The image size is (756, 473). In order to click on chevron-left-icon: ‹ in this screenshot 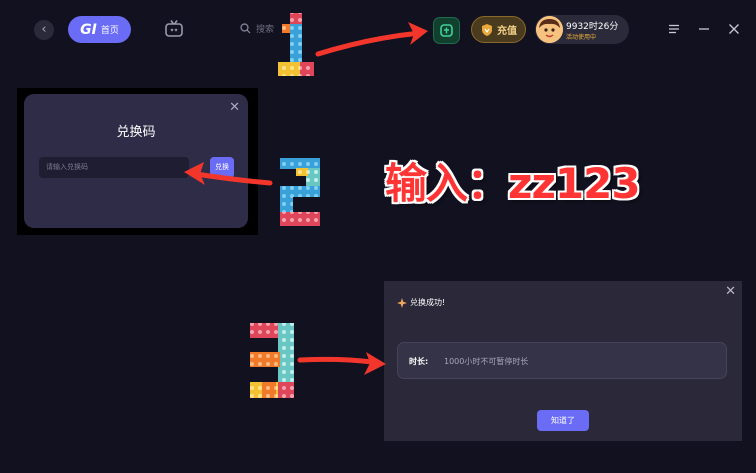, I will do `click(44, 29)`.